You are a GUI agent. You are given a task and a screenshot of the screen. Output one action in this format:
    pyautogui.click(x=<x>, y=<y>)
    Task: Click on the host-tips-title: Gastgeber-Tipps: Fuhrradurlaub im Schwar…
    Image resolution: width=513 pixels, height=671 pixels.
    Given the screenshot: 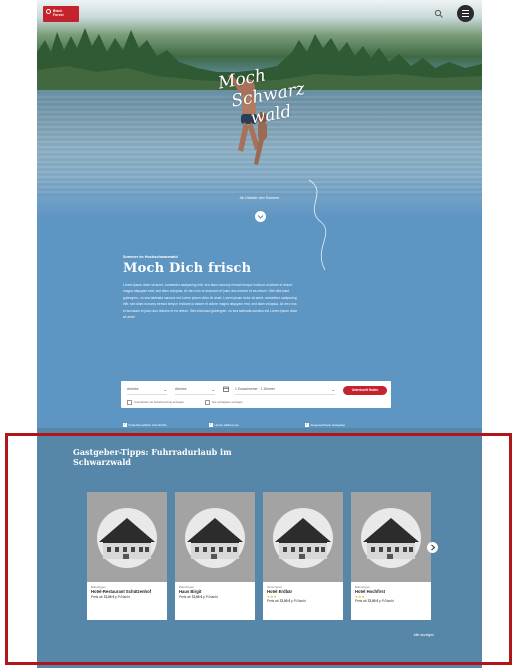 What is the action you would take?
    pyautogui.click(x=152, y=457)
    